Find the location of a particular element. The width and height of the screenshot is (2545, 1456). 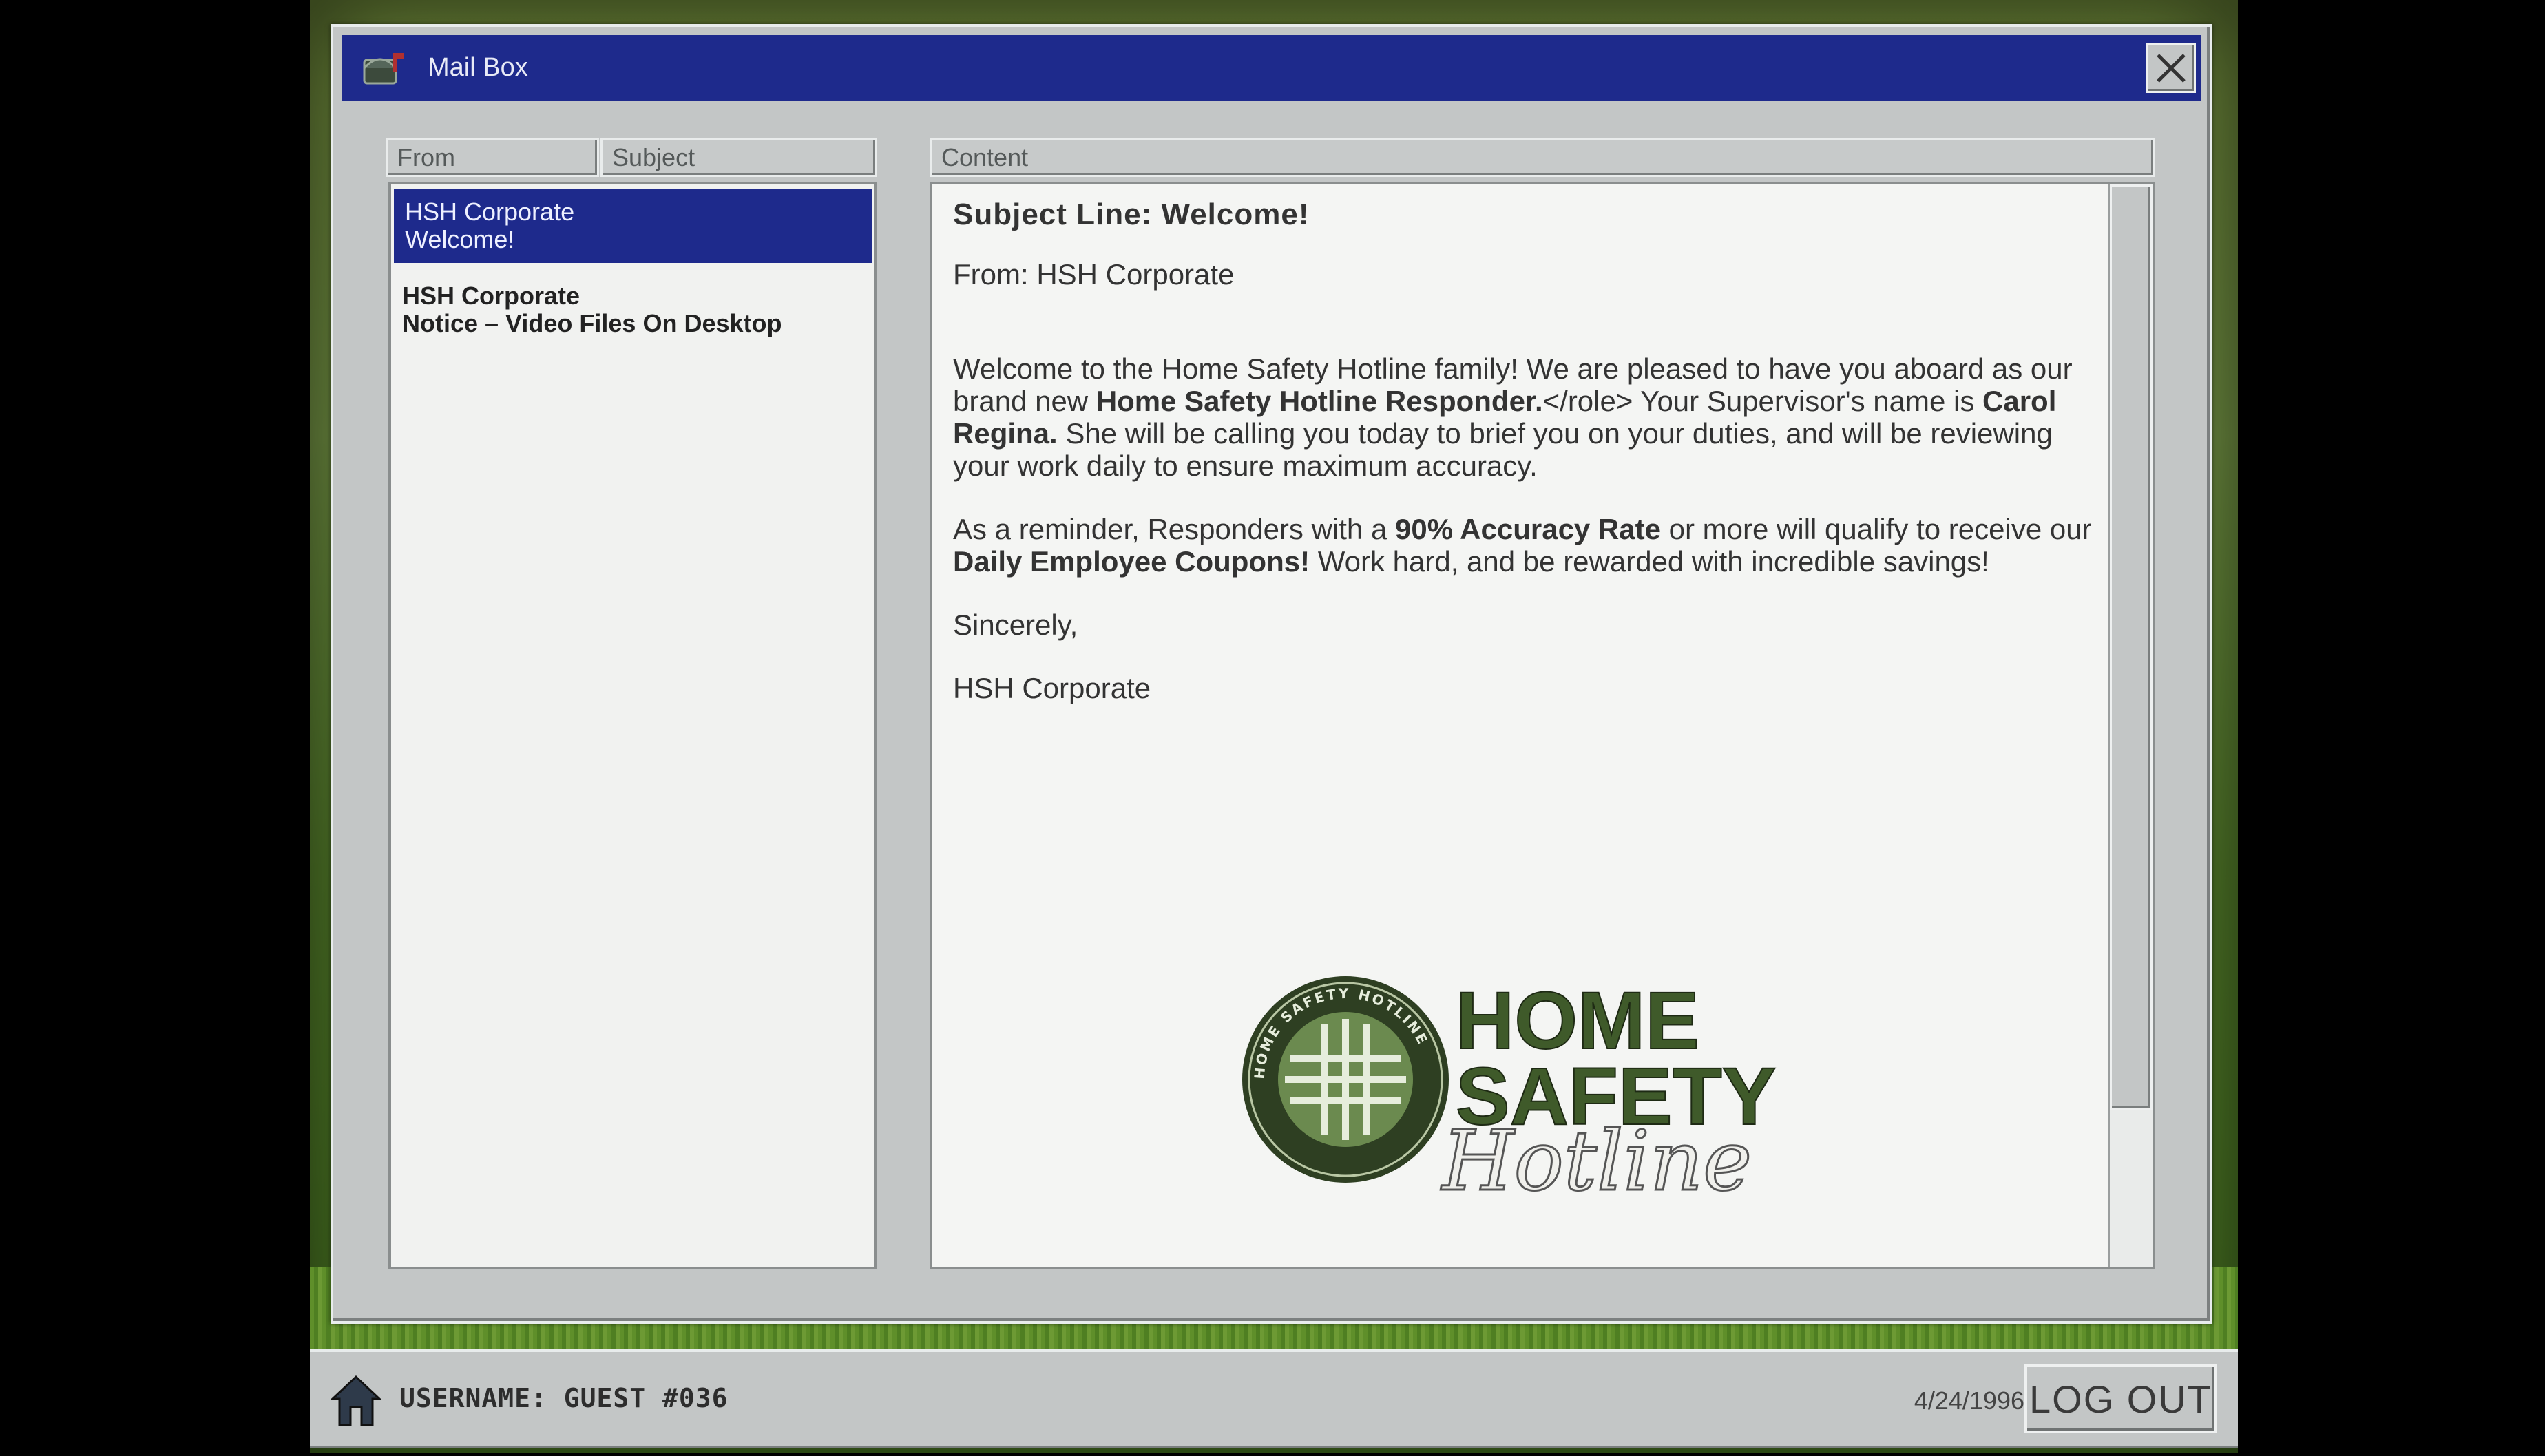

from-line: From: HSH Corporate is located at coordinates (1094, 274).